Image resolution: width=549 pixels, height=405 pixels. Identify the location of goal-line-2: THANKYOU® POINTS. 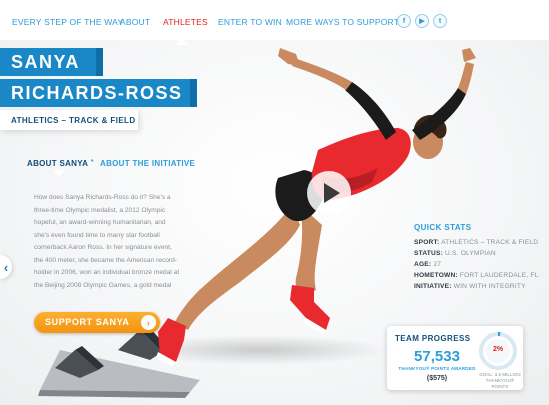
(500, 383).